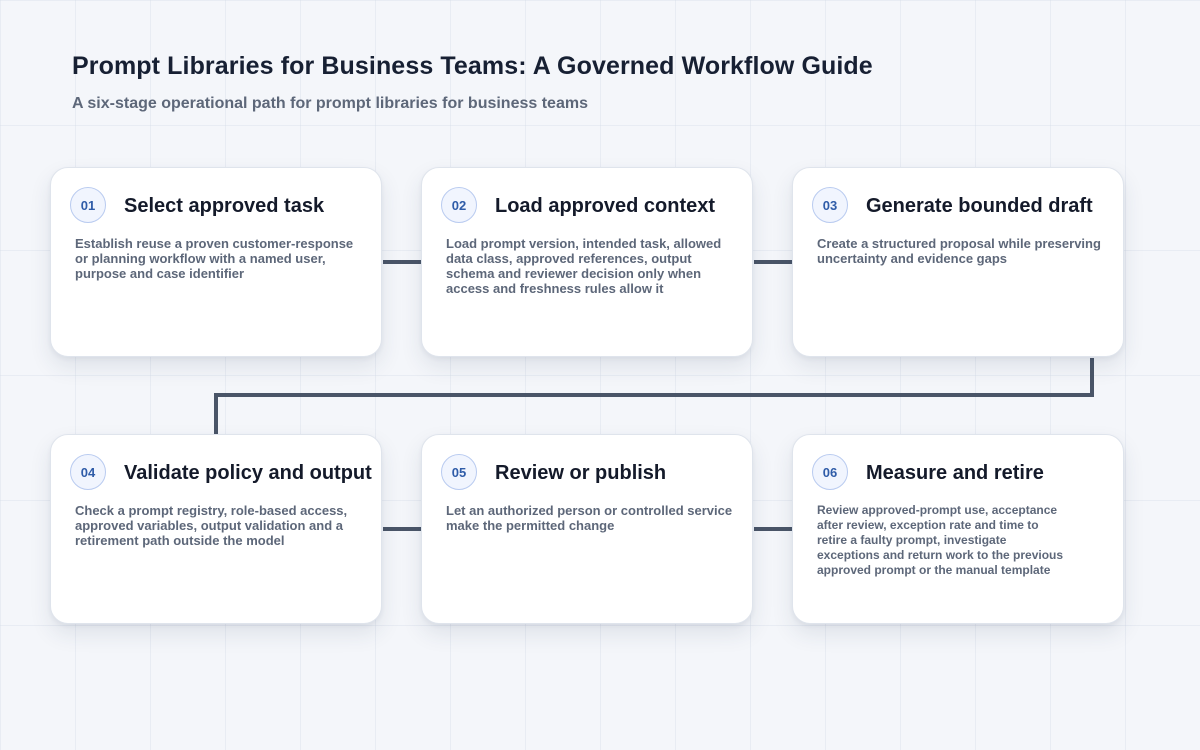  What do you see at coordinates (248, 473) in the screenshot?
I see `step-title: Validate policy and output` at bounding box center [248, 473].